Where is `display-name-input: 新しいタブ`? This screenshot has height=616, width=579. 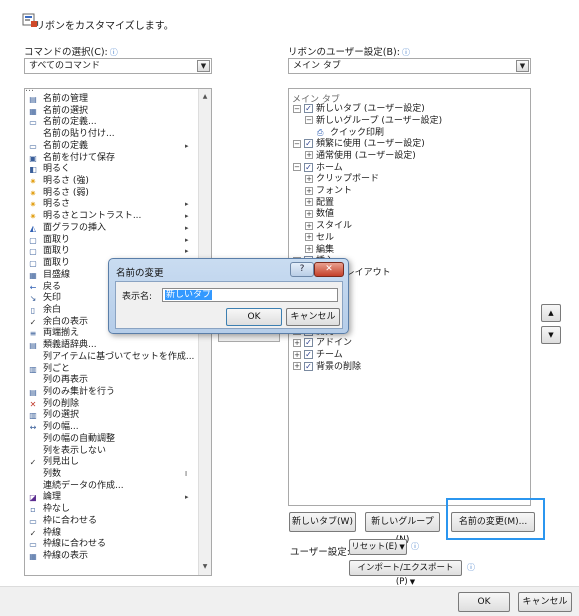 display-name-input: 新しいタブ is located at coordinates (250, 295).